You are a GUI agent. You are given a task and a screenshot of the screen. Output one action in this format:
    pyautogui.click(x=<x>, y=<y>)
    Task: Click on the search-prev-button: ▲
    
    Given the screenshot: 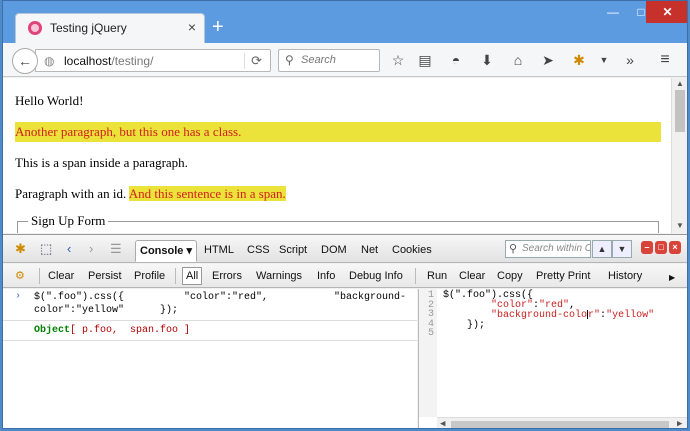 What is the action you would take?
    pyautogui.click(x=602, y=249)
    